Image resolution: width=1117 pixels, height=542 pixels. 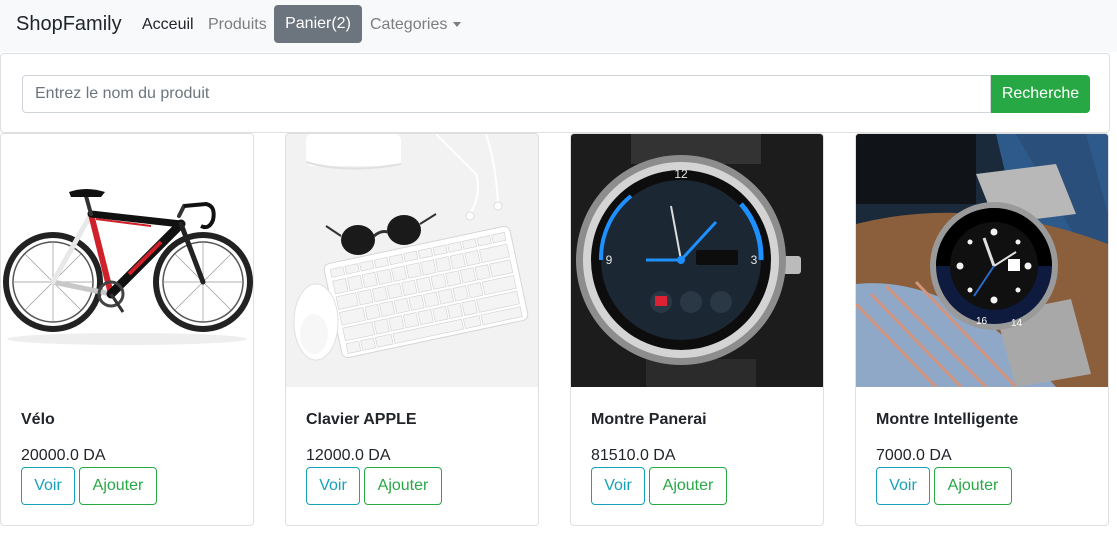 I want to click on product-image-smartwatch: 12 9 3, so click(x=697, y=260).